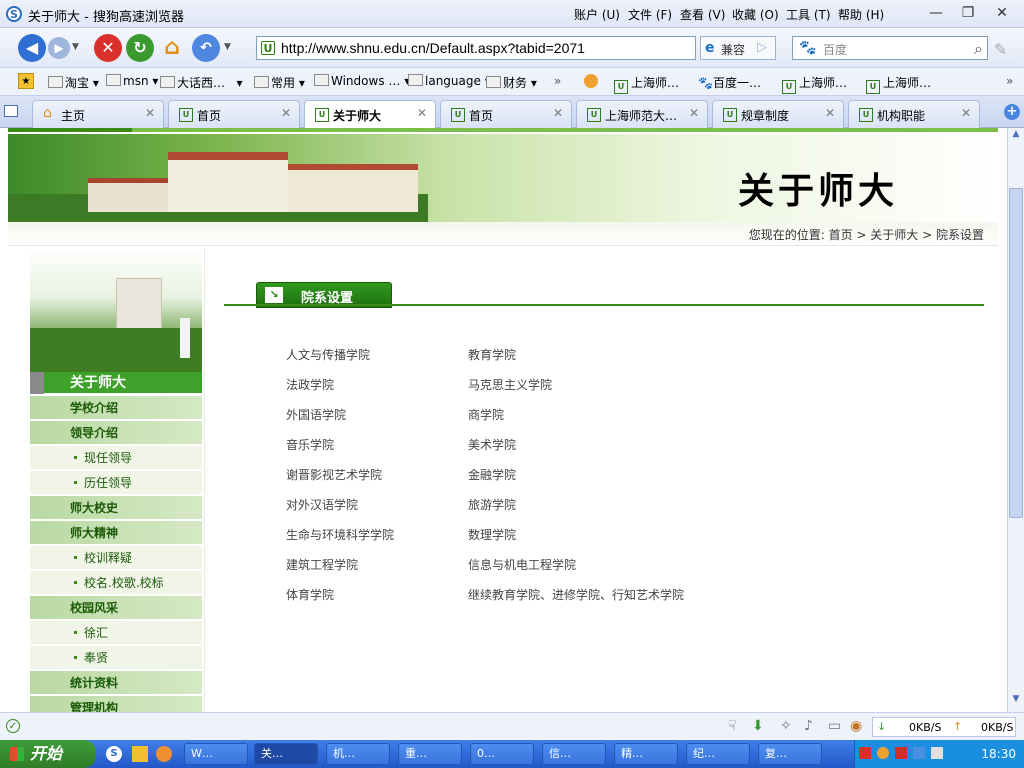  I want to click on dept-link: 外国语学院, so click(316, 414).